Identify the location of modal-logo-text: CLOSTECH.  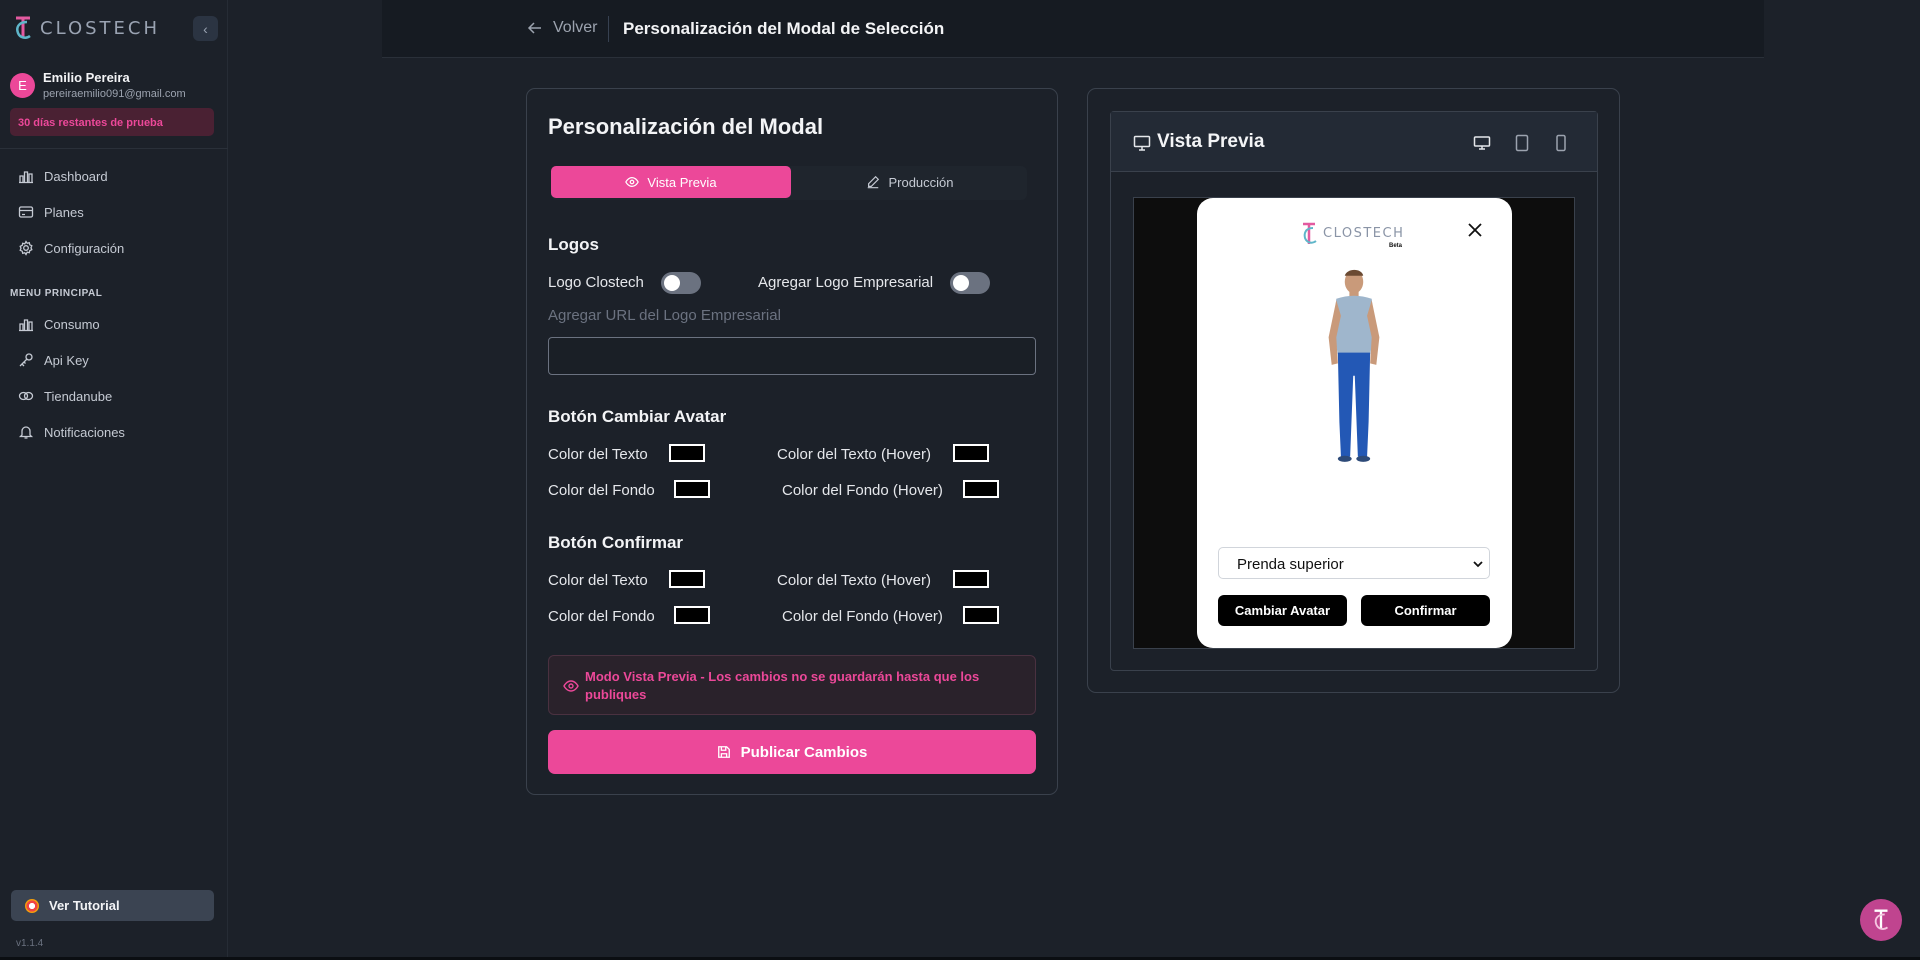
(1363, 233).